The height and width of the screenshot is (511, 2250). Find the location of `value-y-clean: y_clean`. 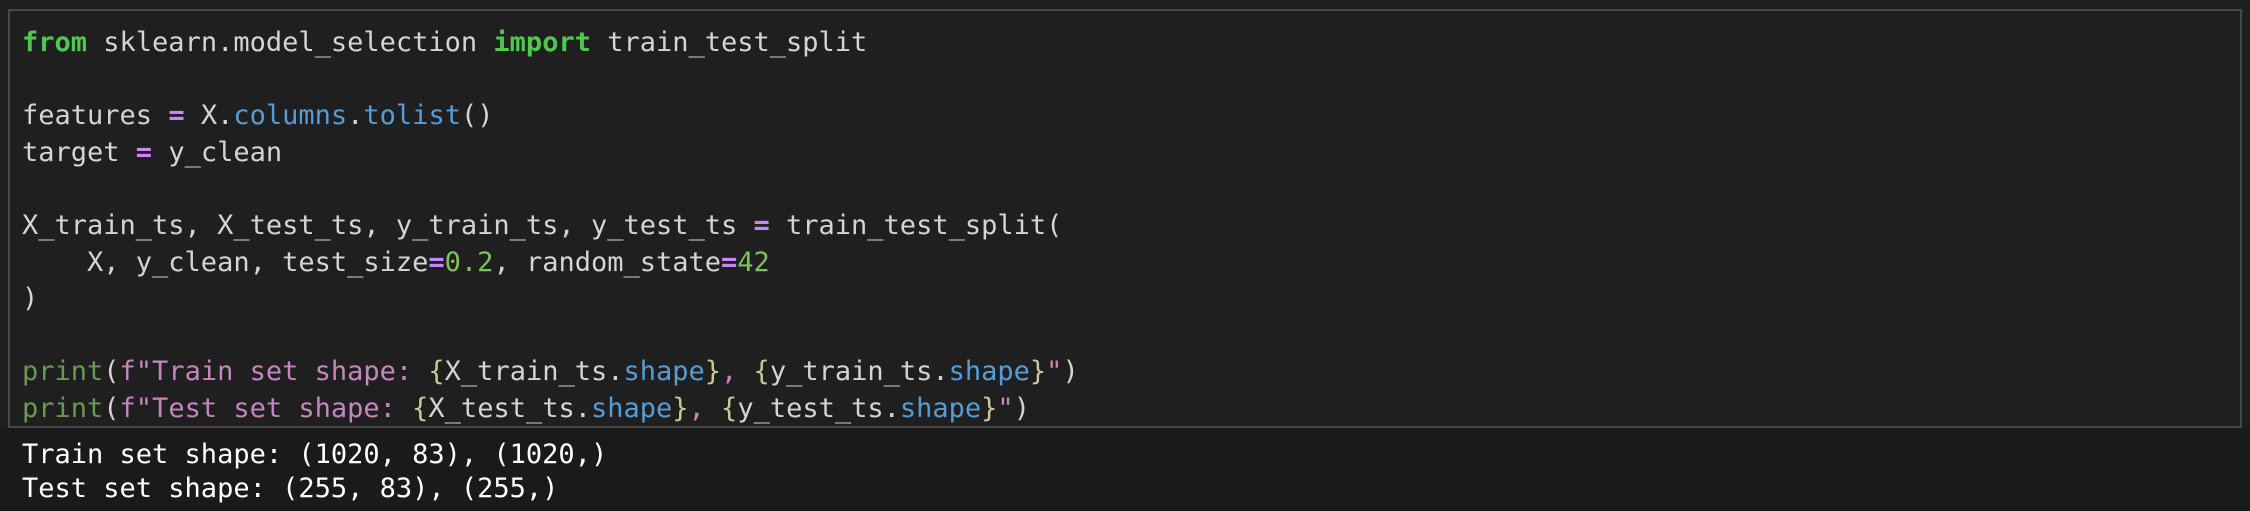

value-y-clean: y_clean is located at coordinates (217, 152).